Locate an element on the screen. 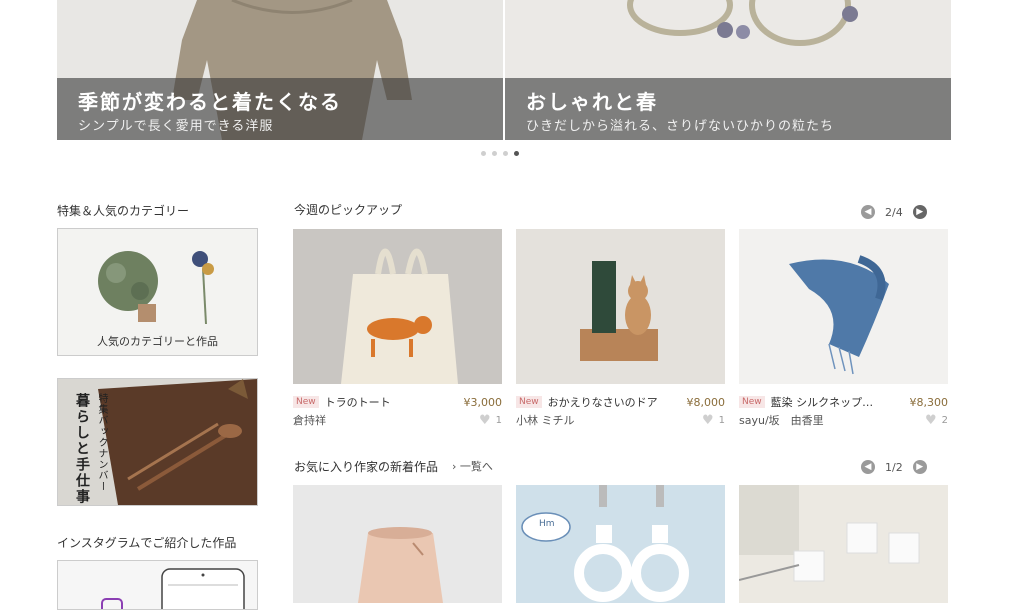 The height and width of the screenshot is (610, 1024). phone-image is located at coordinates (157, 585).